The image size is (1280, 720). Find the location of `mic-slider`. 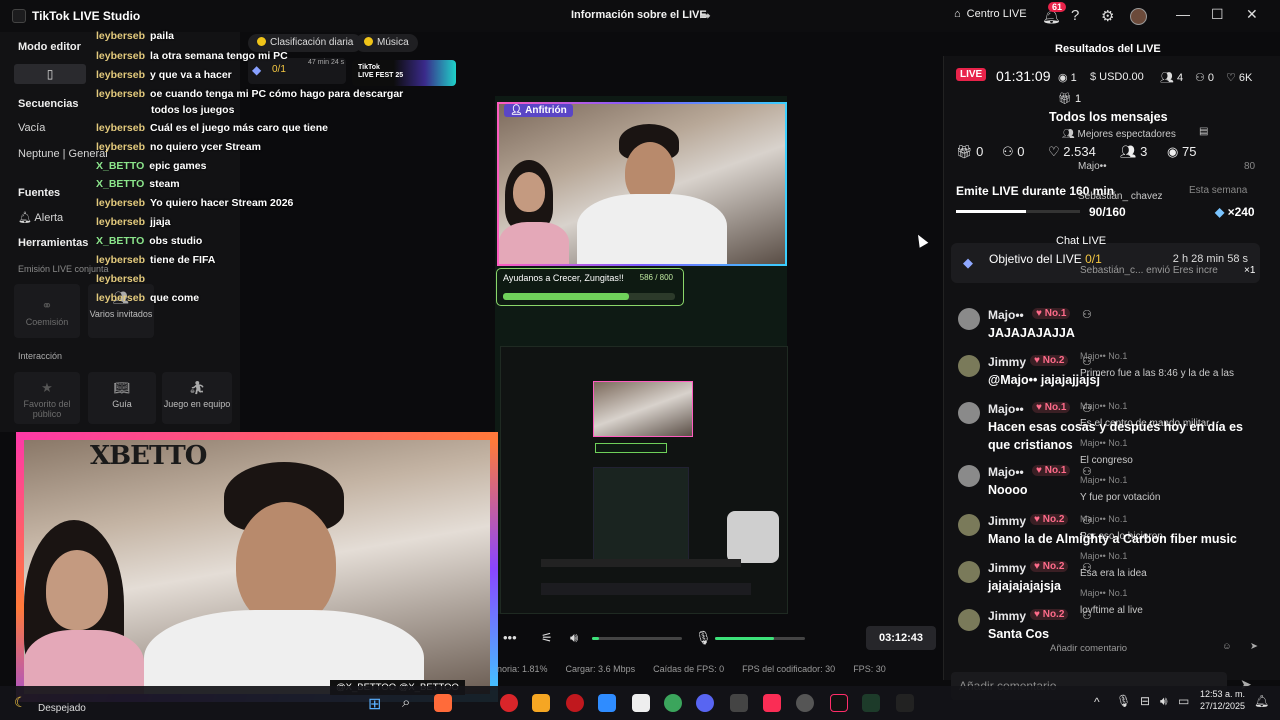

mic-slider is located at coordinates (760, 638).